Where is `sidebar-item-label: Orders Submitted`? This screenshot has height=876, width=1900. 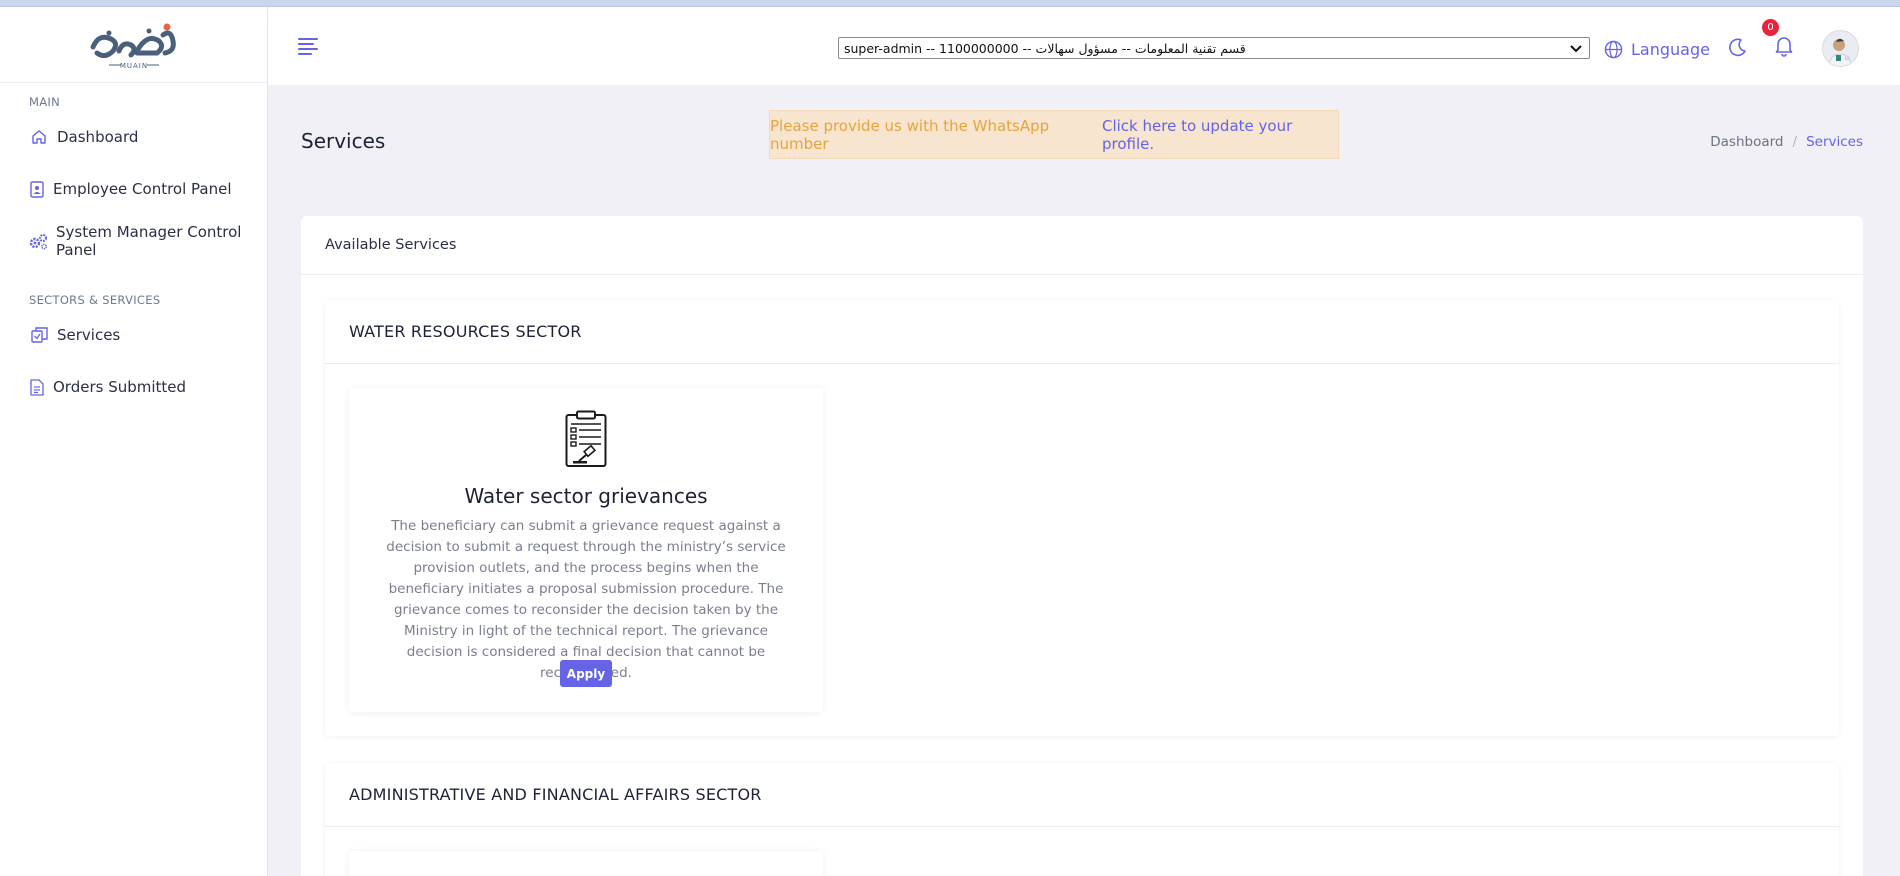 sidebar-item-label: Orders Submitted is located at coordinates (120, 387).